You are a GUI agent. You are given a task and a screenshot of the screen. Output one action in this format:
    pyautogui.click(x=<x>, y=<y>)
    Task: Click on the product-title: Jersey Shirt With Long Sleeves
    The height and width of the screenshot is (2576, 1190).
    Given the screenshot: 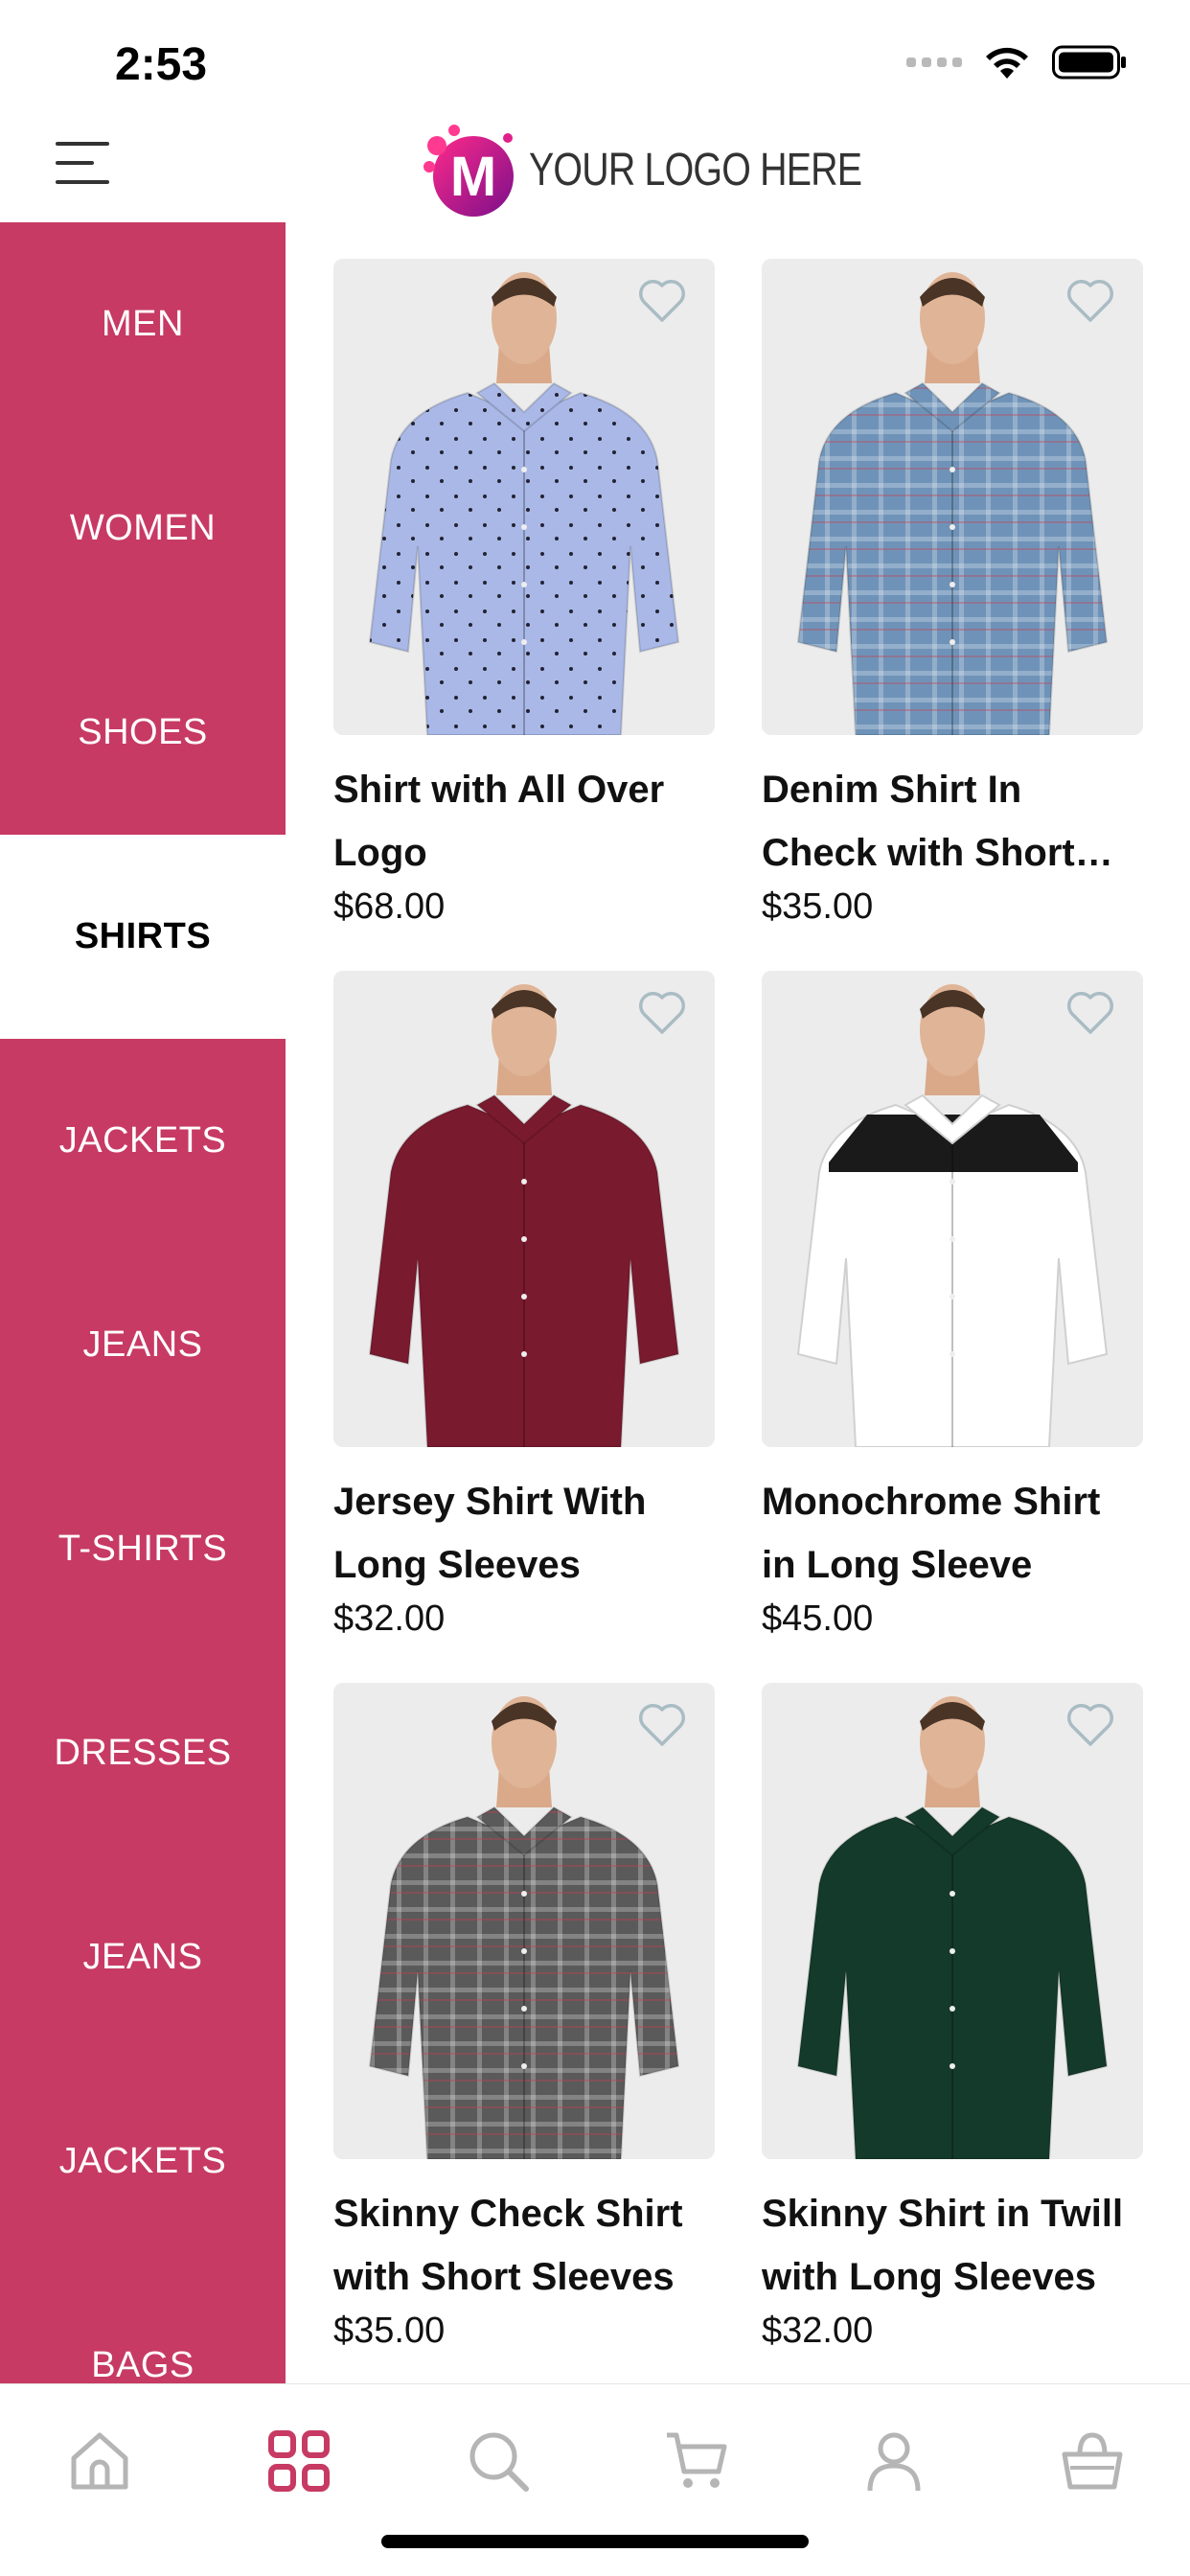 What is the action you would take?
    pyautogui.click(x=490, y=1533)
    